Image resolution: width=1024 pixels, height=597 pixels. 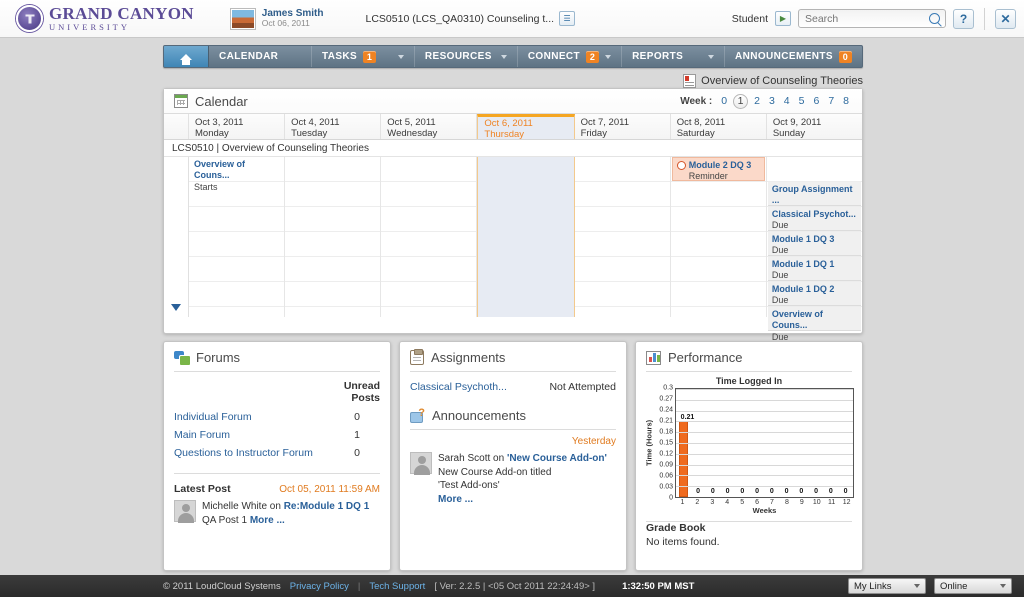 I want to click on forum-link: Main Forum, so click(x=202, y=435).